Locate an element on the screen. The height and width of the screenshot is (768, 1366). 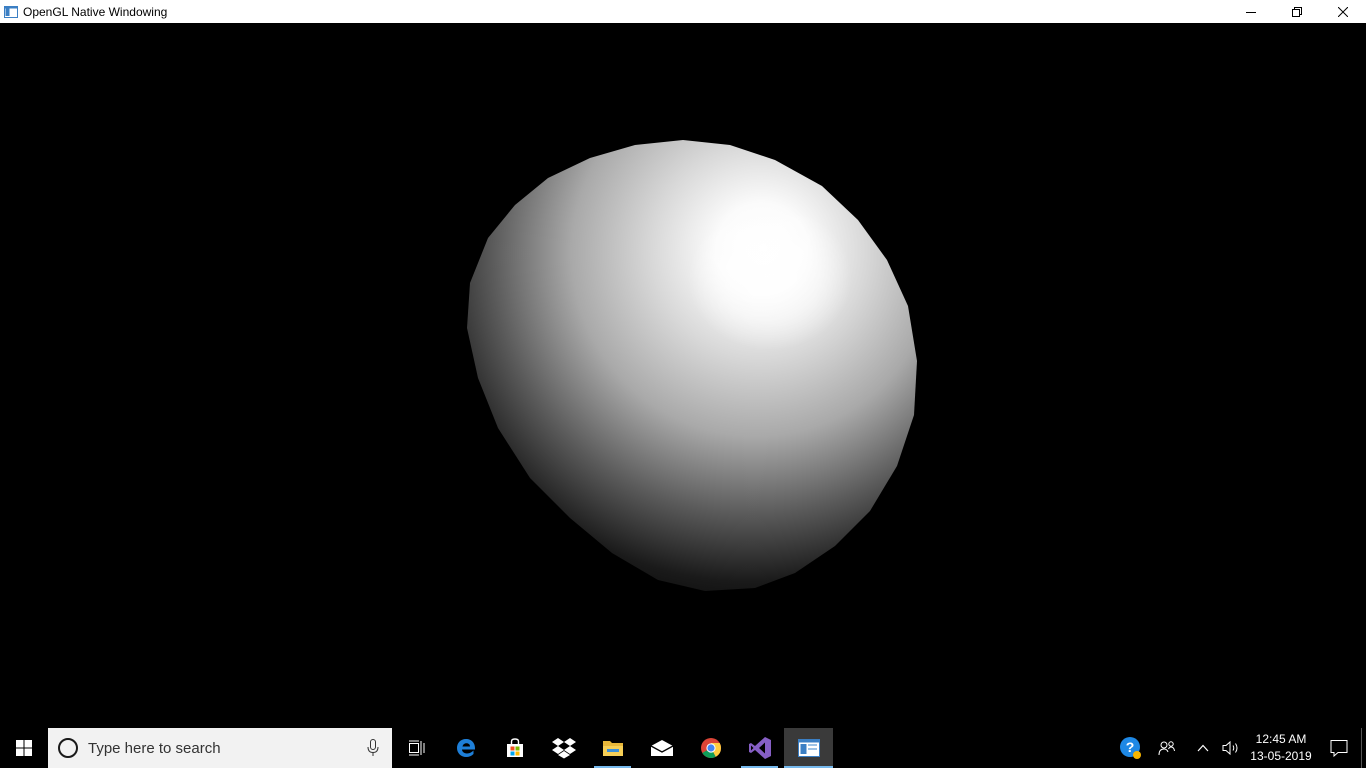
app-window-icon is located at coordinates (11, 12).